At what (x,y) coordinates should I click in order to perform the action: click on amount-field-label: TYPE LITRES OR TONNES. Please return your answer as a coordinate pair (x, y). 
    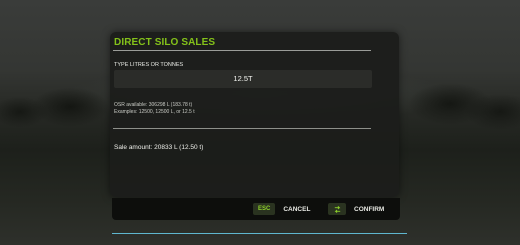
    Looking at the image, I should click on (149, 65).